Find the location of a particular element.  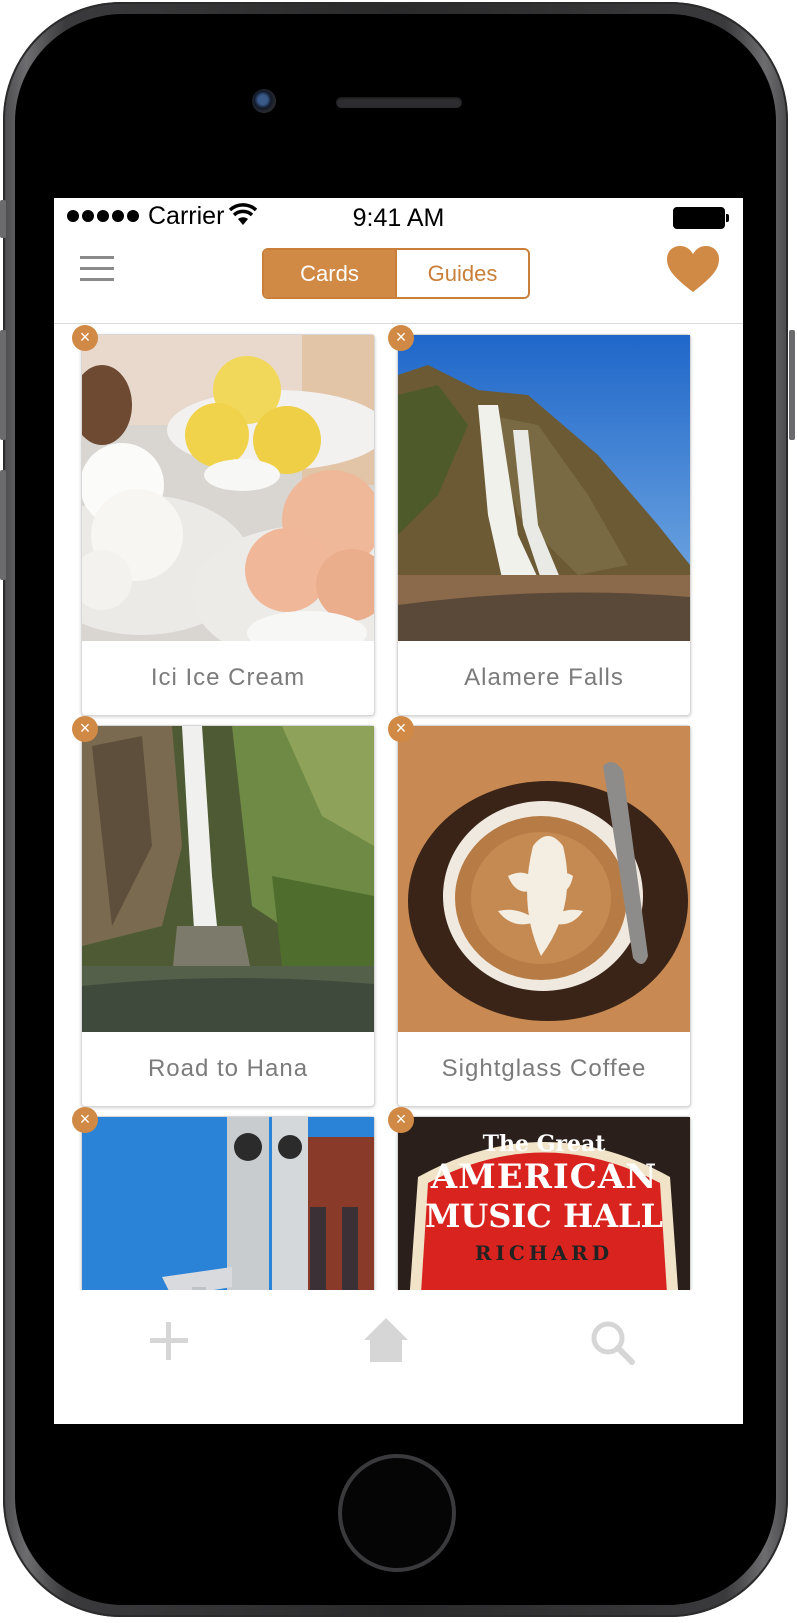

card-title: Alamere Falls is located at coordinates (544, 677).